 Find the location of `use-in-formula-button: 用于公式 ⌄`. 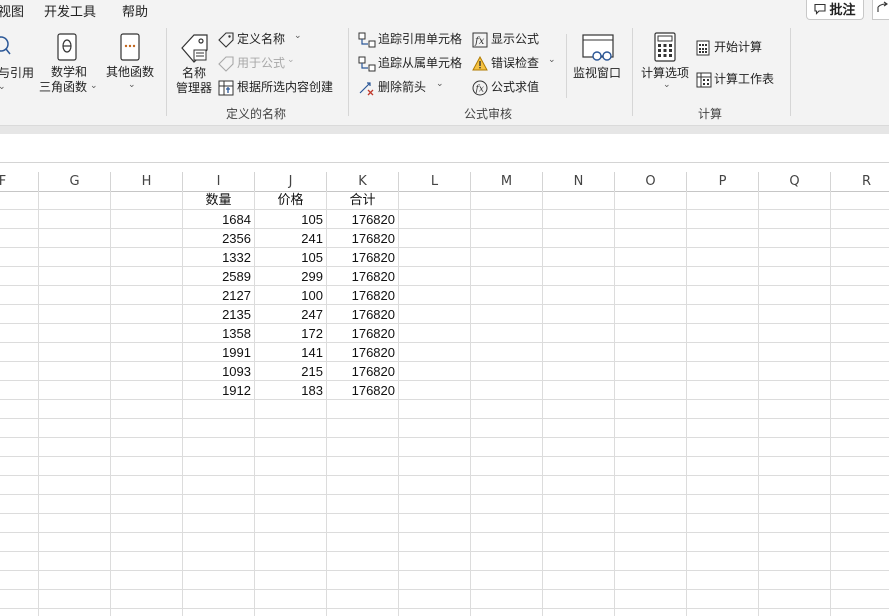

use-in-formula-button: 用于公式 ⌄ is located at coordinates (263, 64).